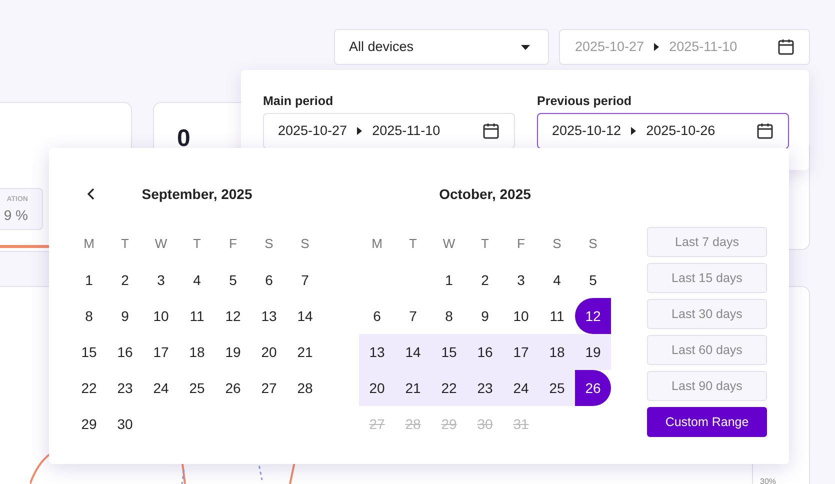 The image size is (835, 484). I want to click on caret-down-icon, so click(525, 47).